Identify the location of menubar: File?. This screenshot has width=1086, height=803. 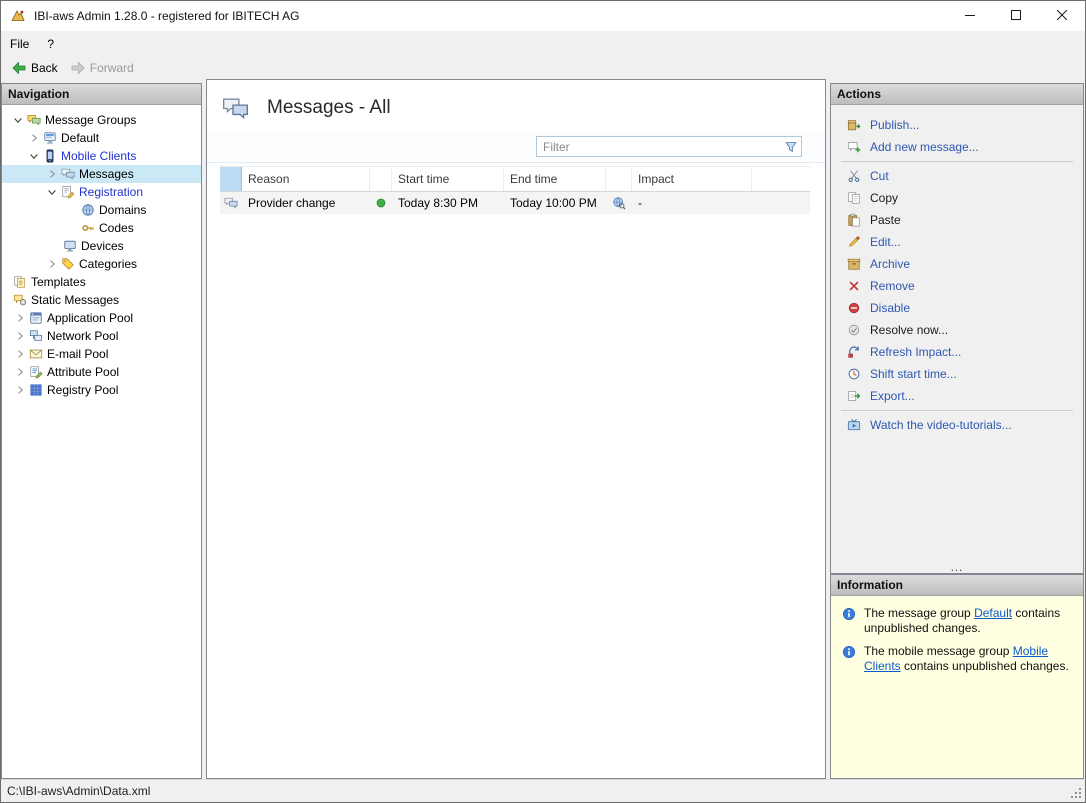
(543, 43).